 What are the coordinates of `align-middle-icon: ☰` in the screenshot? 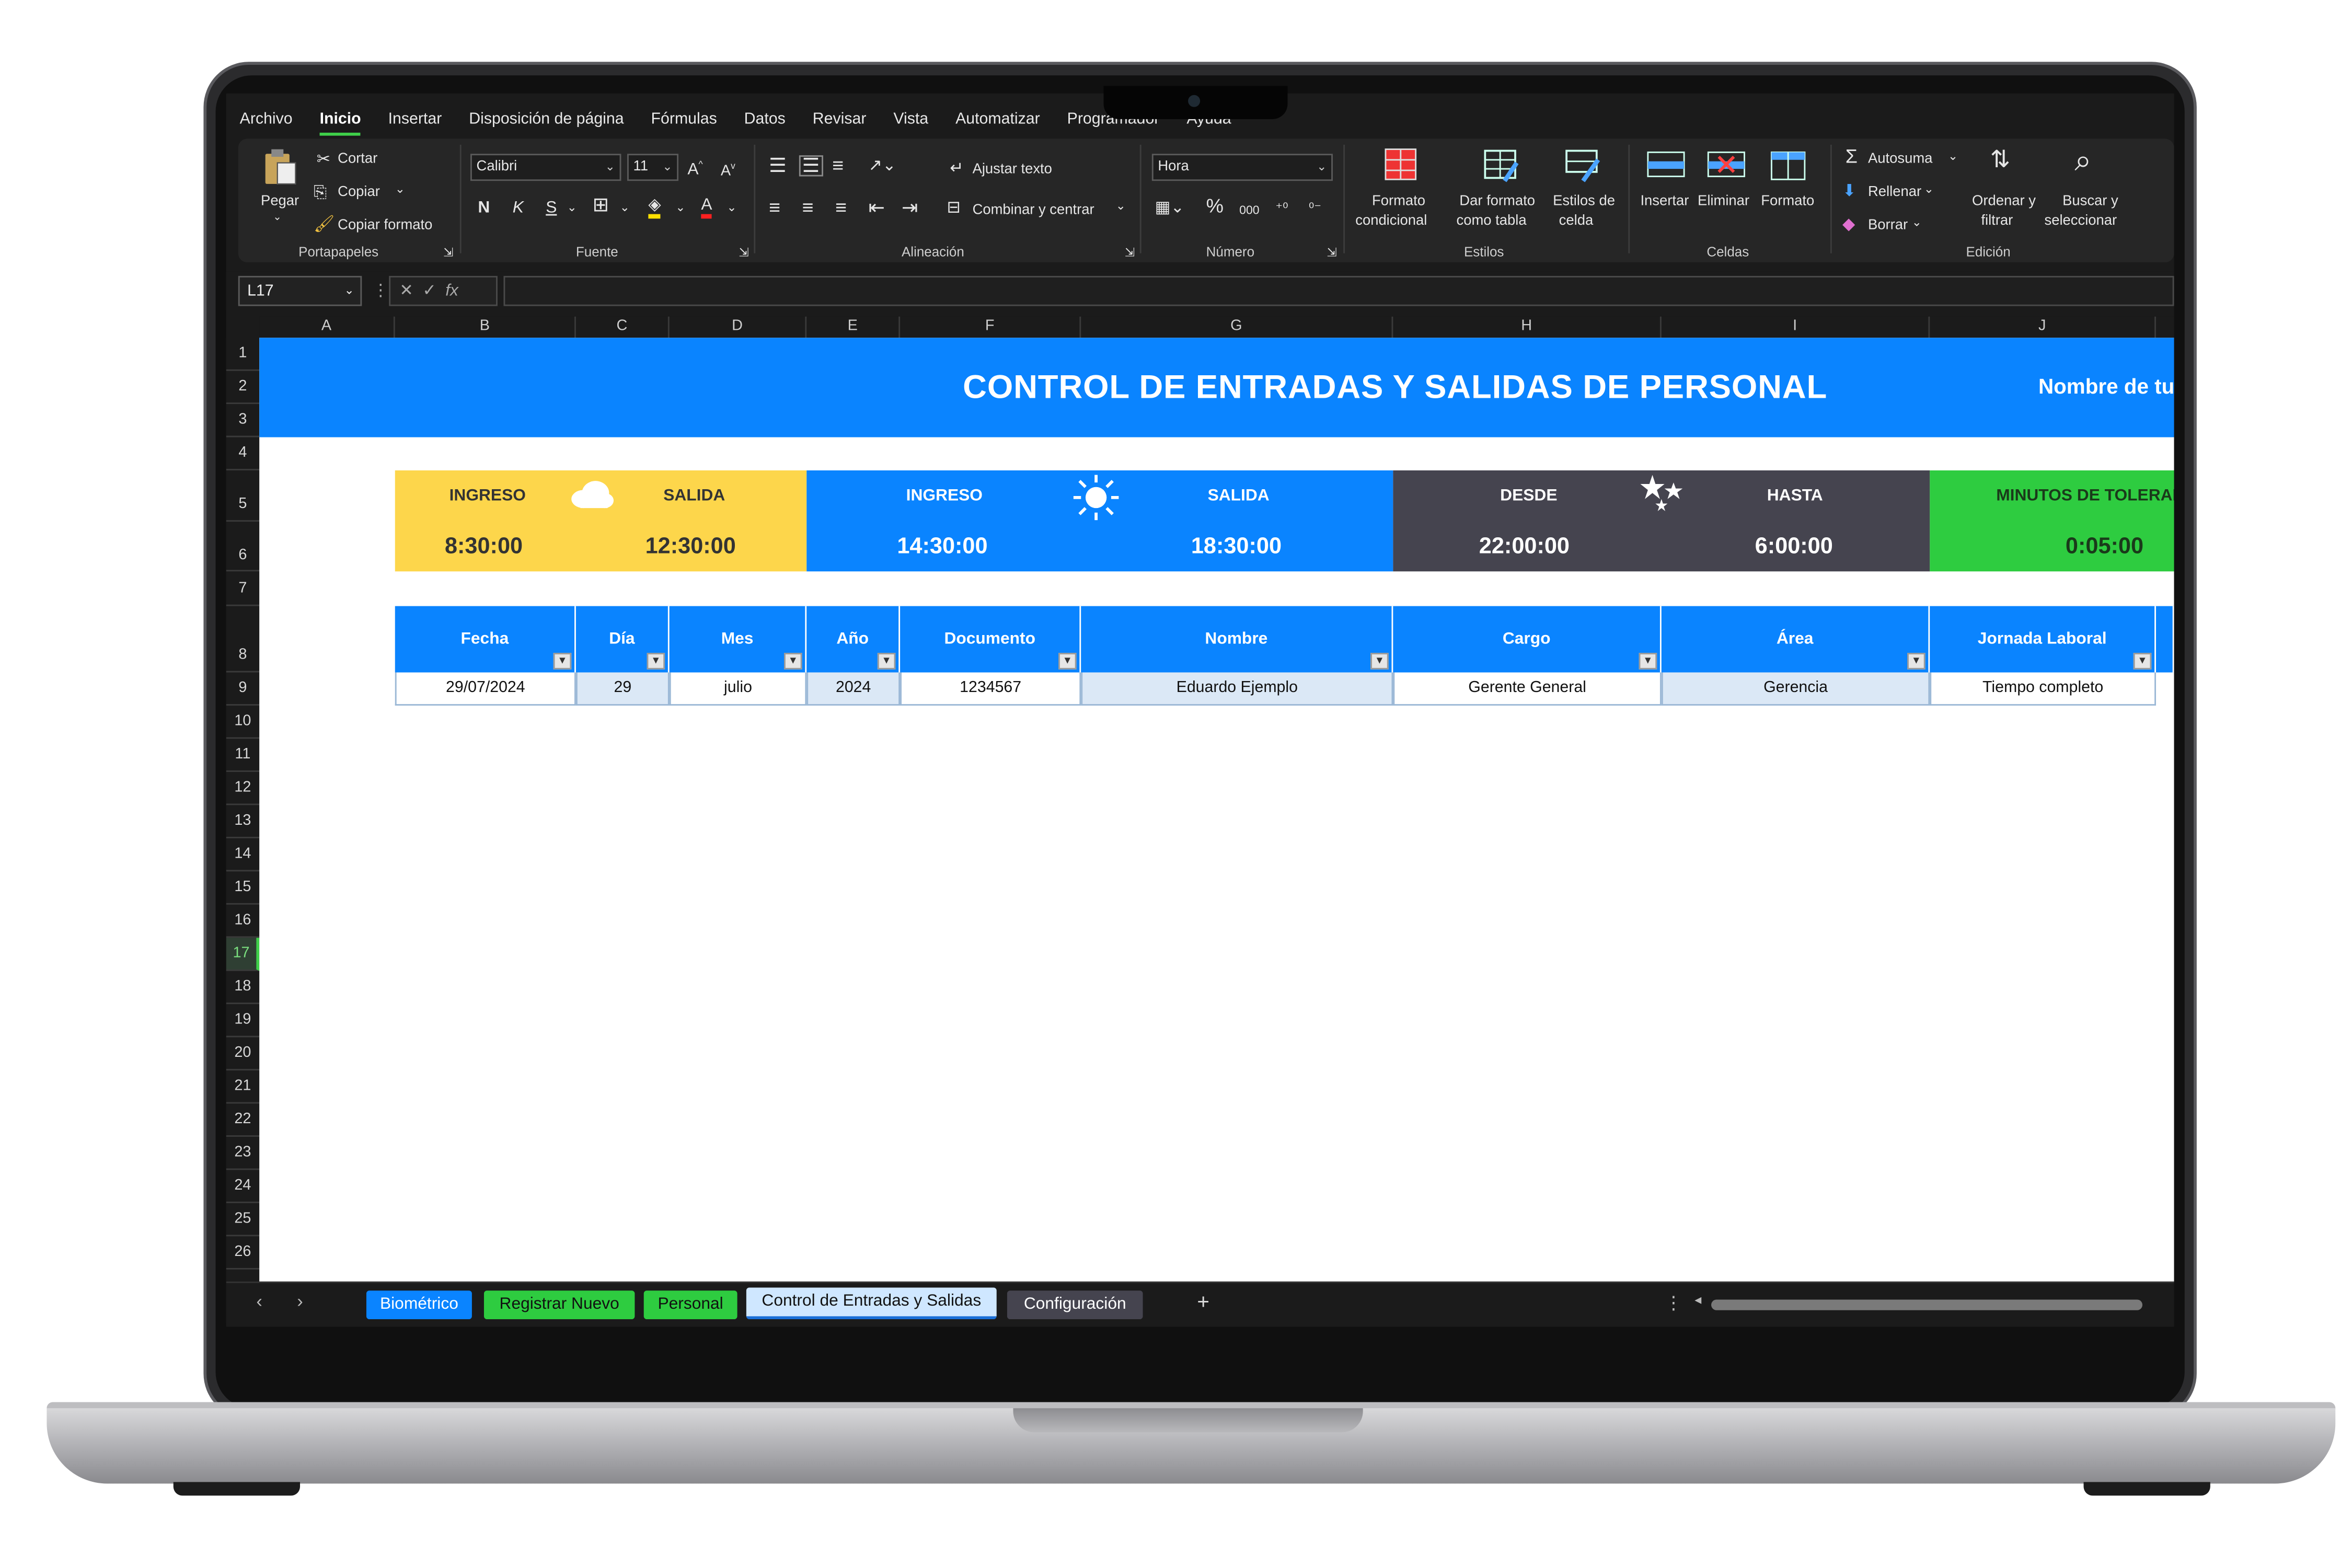 It's located at (811, 166).